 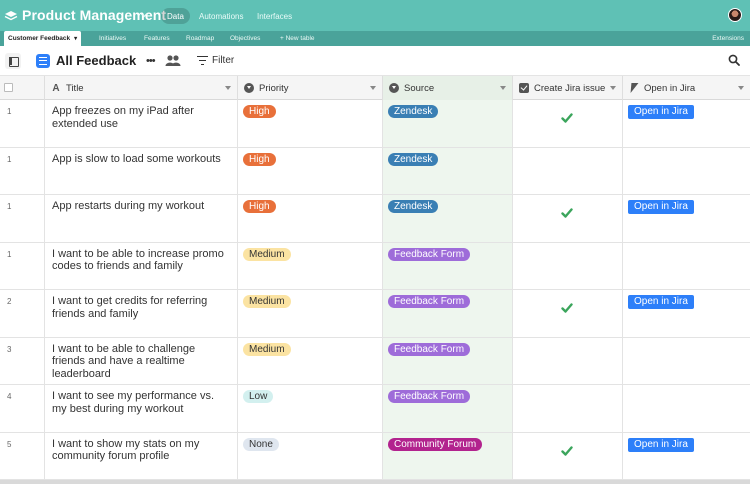 What do you see at coordinates (310, 88) in the screenshot?
I see `column-header-priority: Priority` at bounding box center [310, 88].